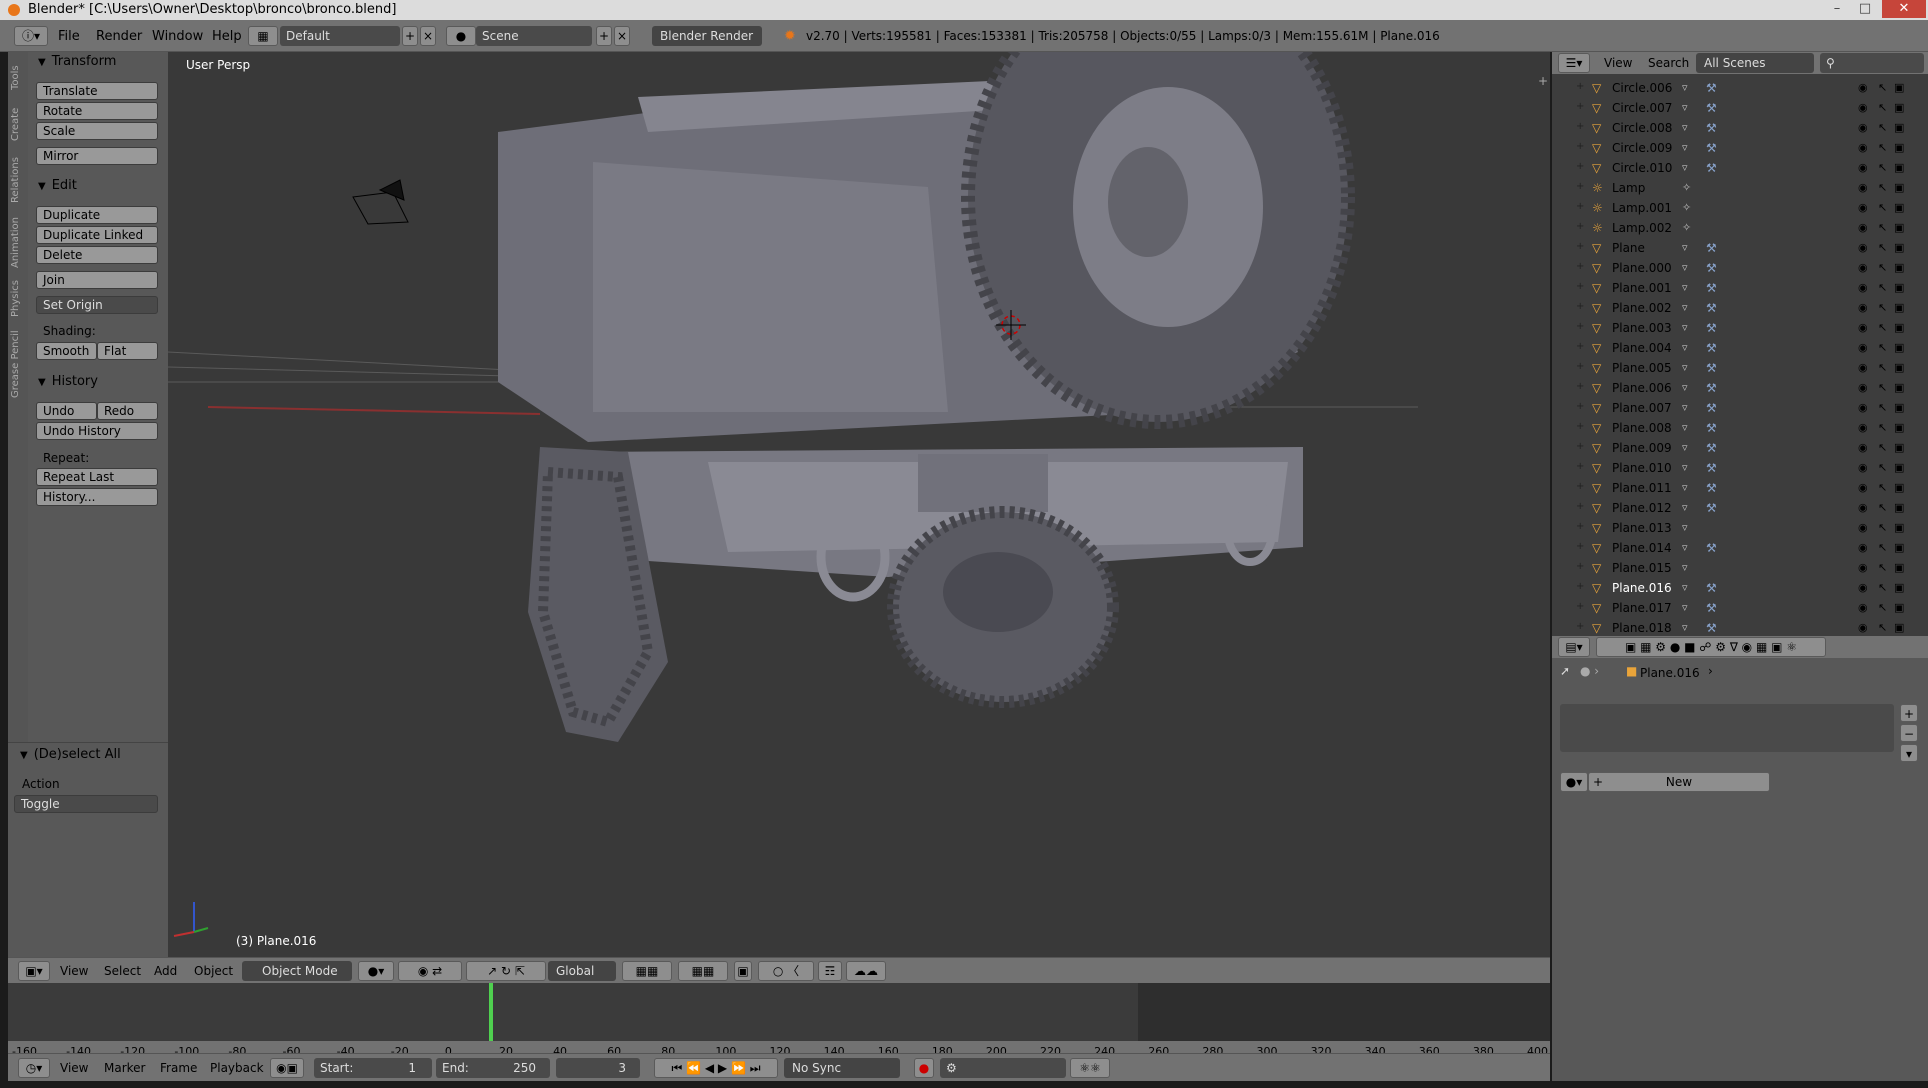 The height and width of the screenshot is (1088, 1928). I want to click on redo-button: Redo, so click(127, 411).